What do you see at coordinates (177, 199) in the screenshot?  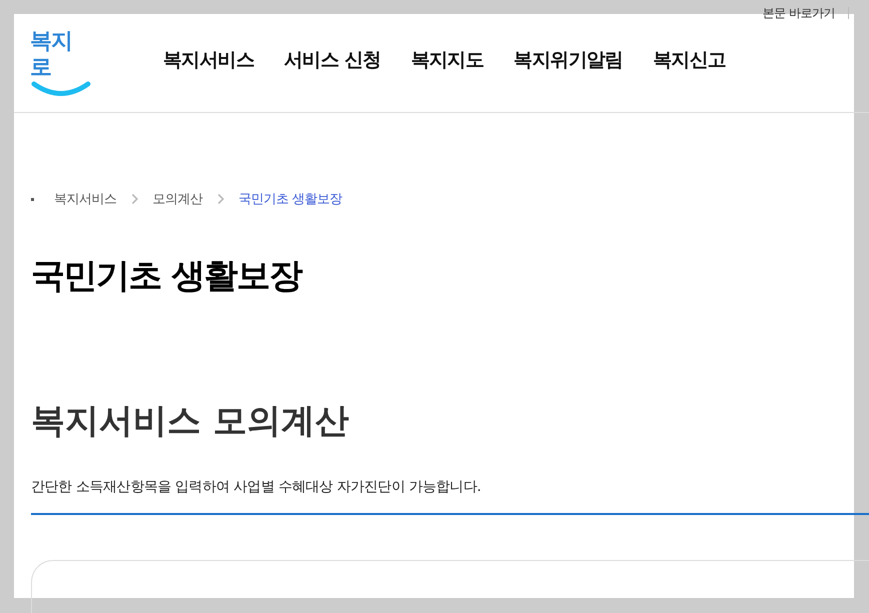 I see `breadcrumb-link: 모의계산` at bounding box center [177, 199].